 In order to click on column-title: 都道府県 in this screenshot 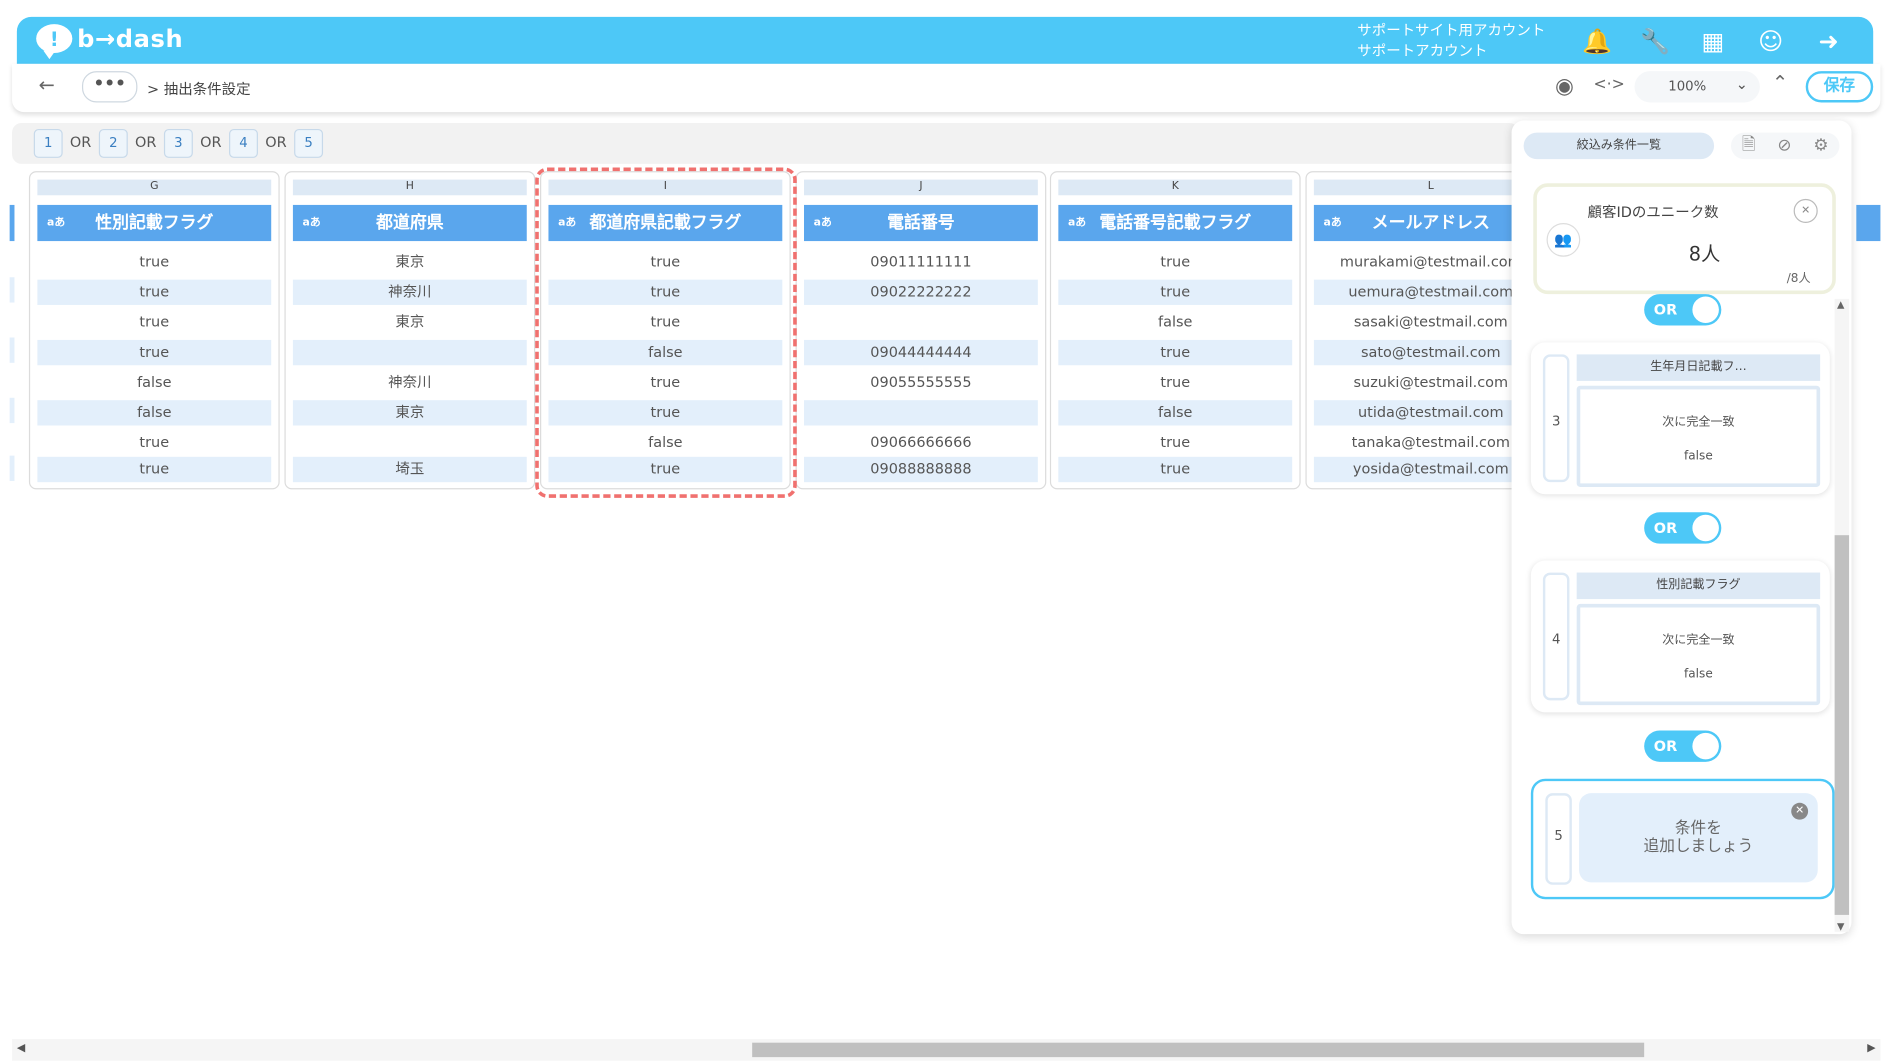, I will do `click(410, 223)`.